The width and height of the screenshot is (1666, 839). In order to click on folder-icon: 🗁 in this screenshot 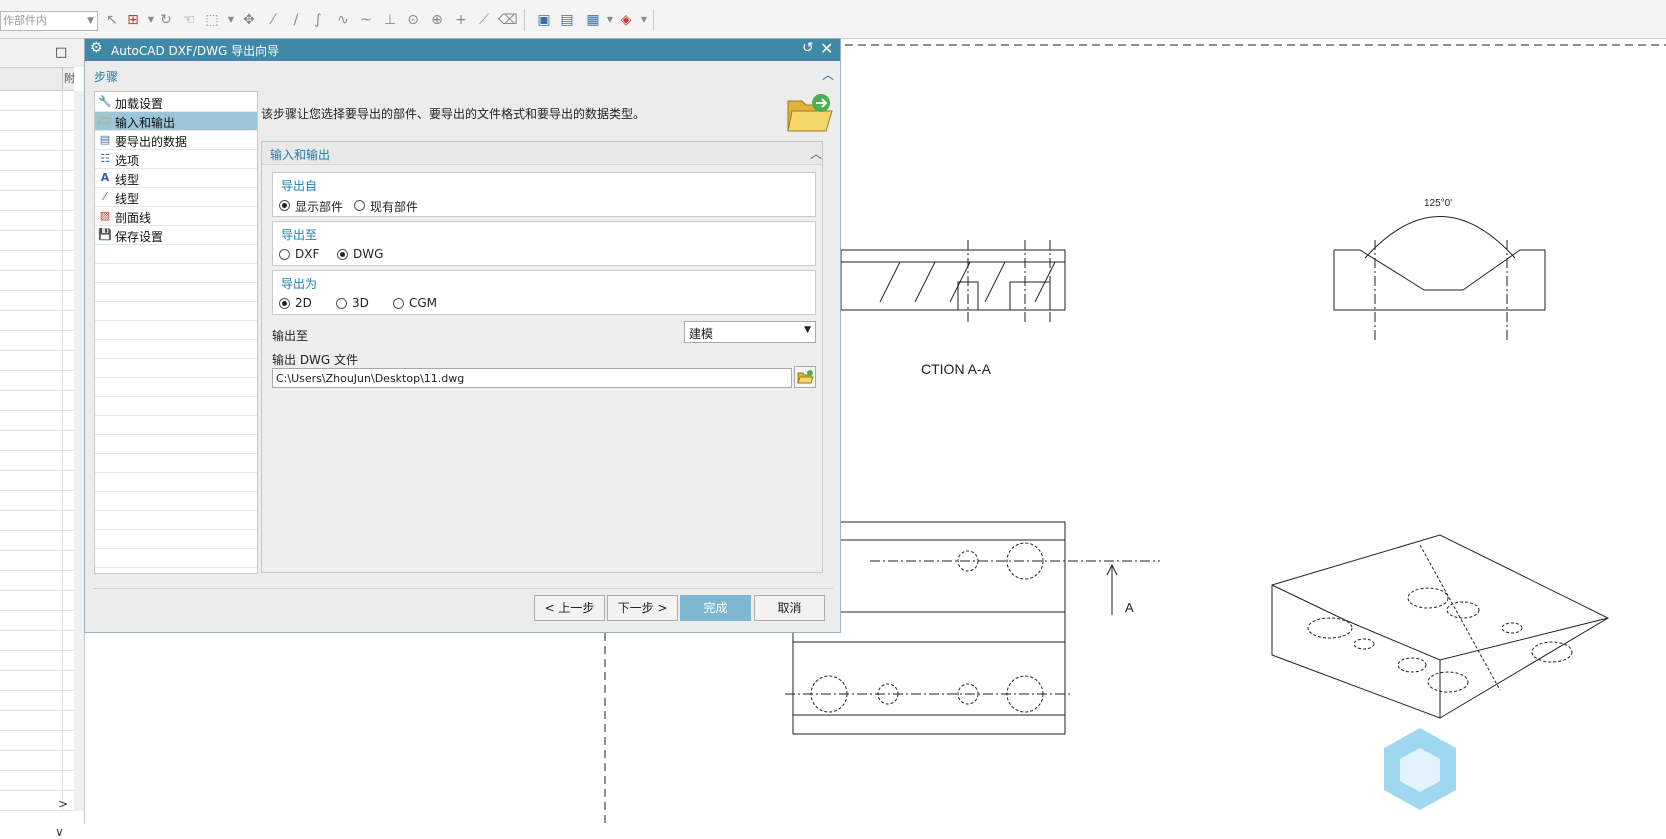, I will do `click(105, 120)`.